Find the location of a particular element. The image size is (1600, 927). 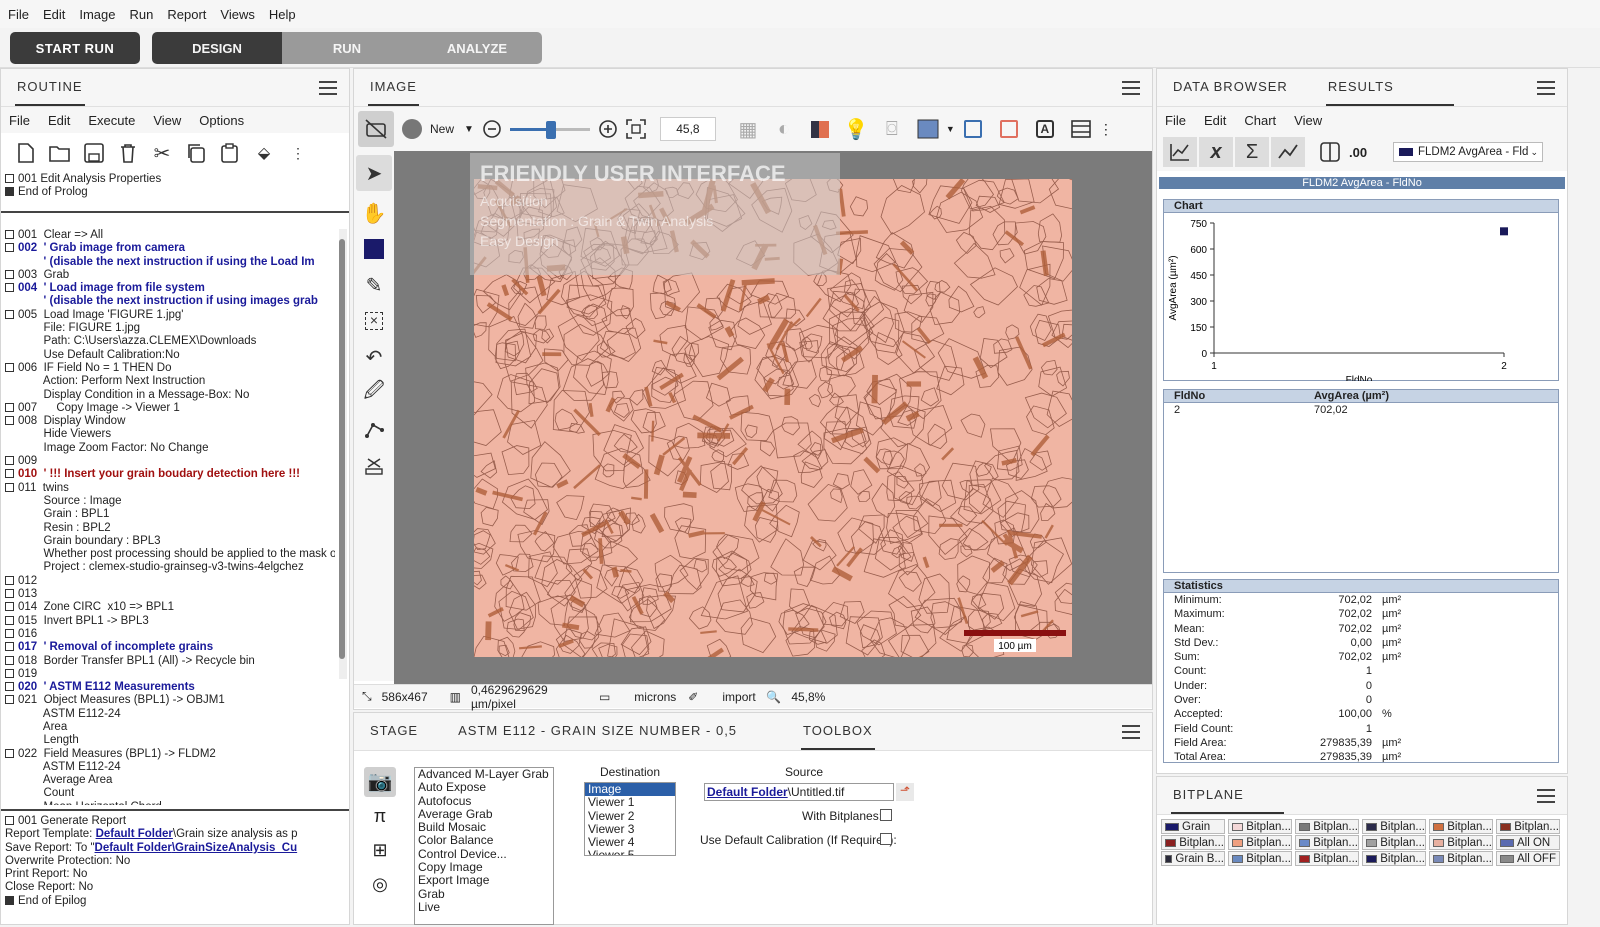

routine-line: 006 IF Field No = 1 THEN Do is located at coordinates (170, 368).